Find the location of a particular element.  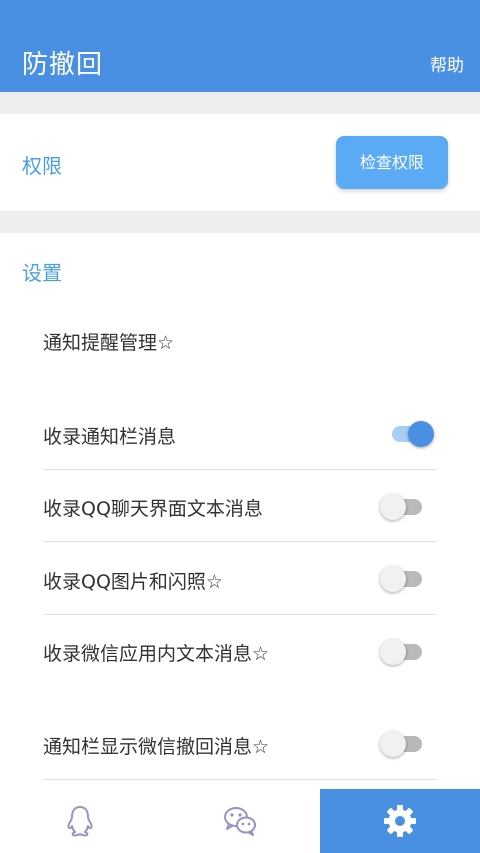

gear-icon is located at coordinates (400, 821).